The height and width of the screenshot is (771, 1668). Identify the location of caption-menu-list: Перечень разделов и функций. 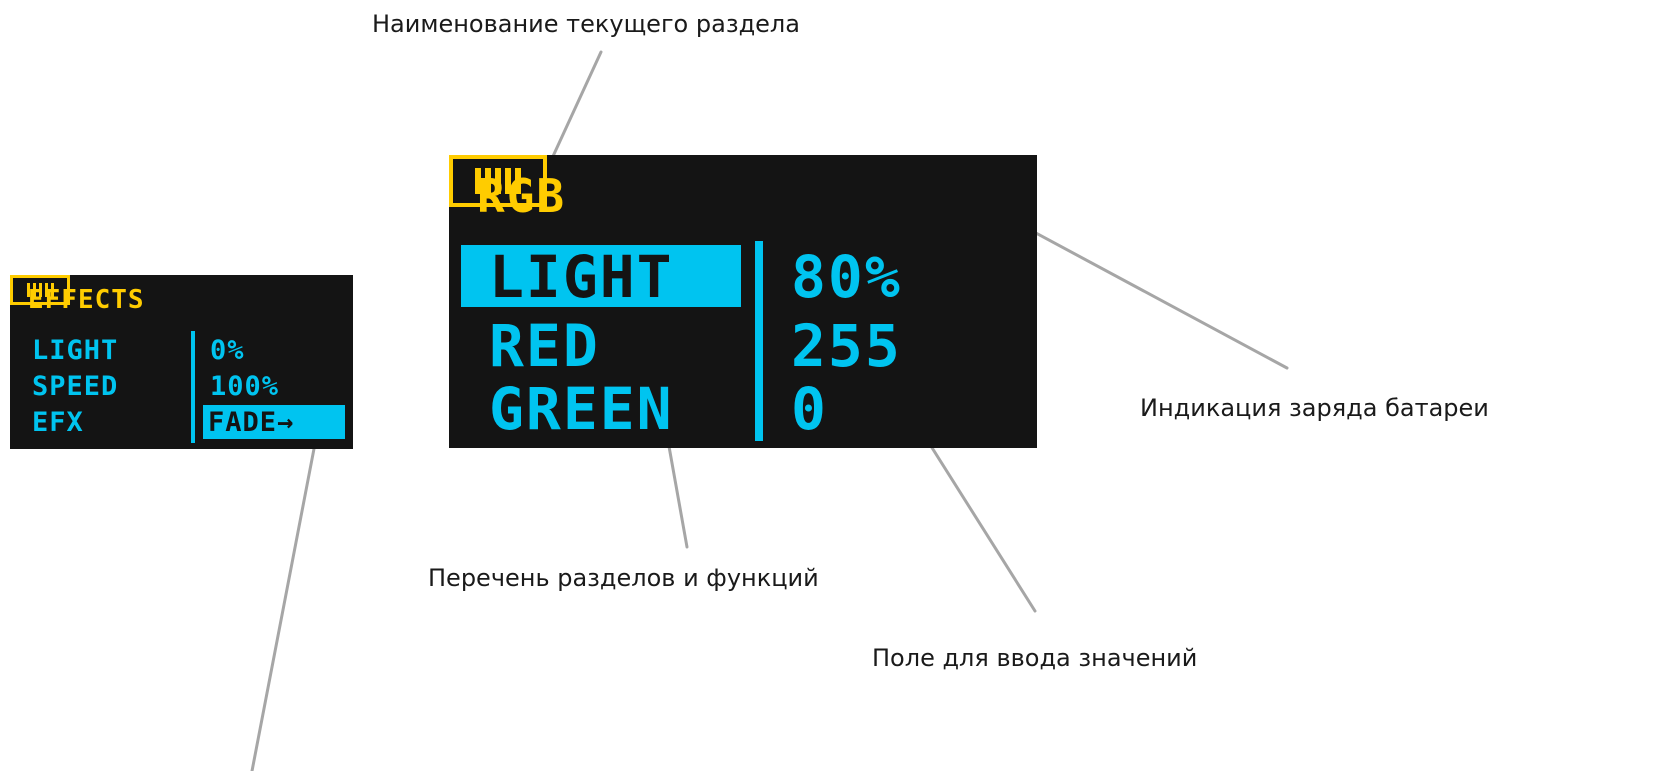
(623, 578).